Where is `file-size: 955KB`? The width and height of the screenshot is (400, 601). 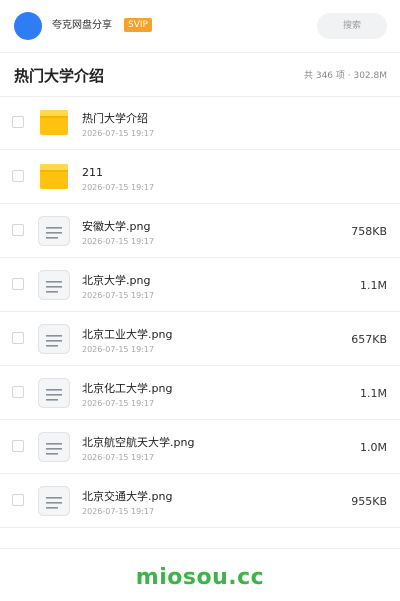 file-size: 955KB is located at coordinates (369, 501).